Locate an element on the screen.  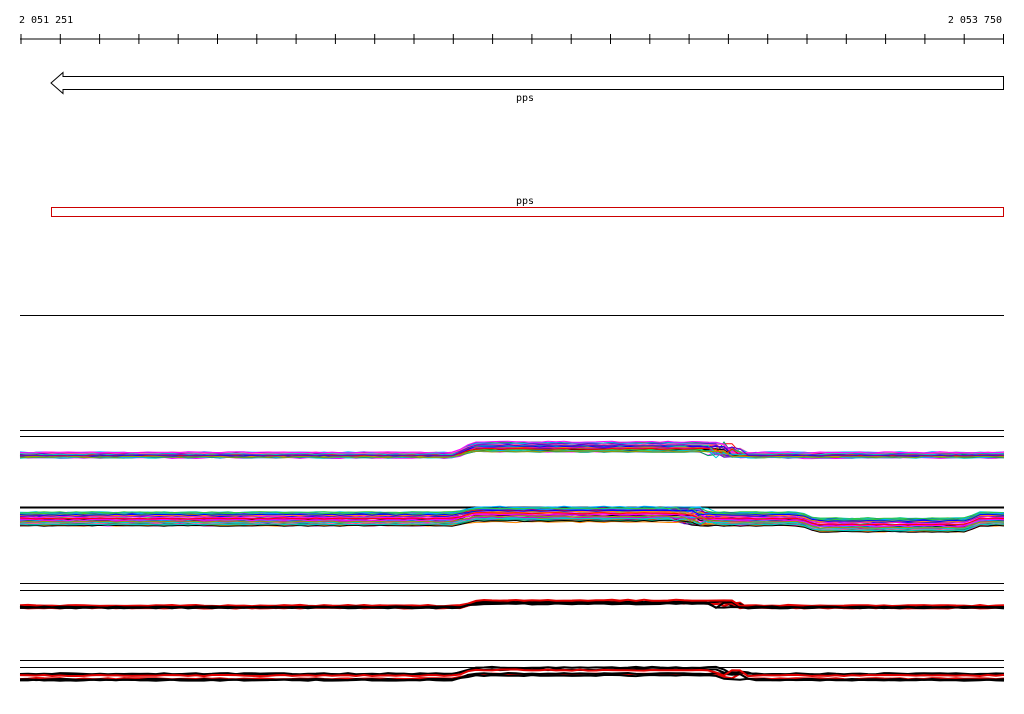
track-2-coverage-lines is located at coordinates (512, 519).